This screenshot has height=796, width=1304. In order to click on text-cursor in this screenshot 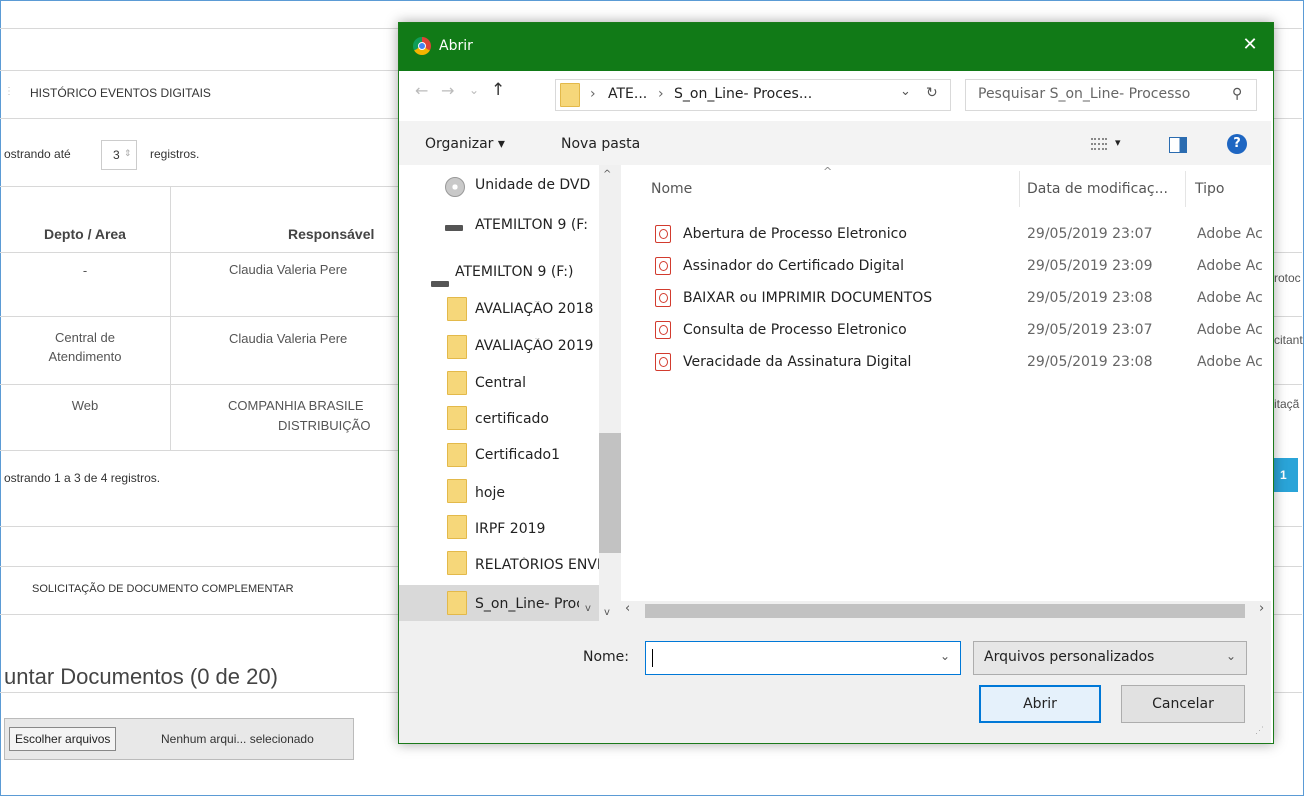, I will do `click(652, 658)`.